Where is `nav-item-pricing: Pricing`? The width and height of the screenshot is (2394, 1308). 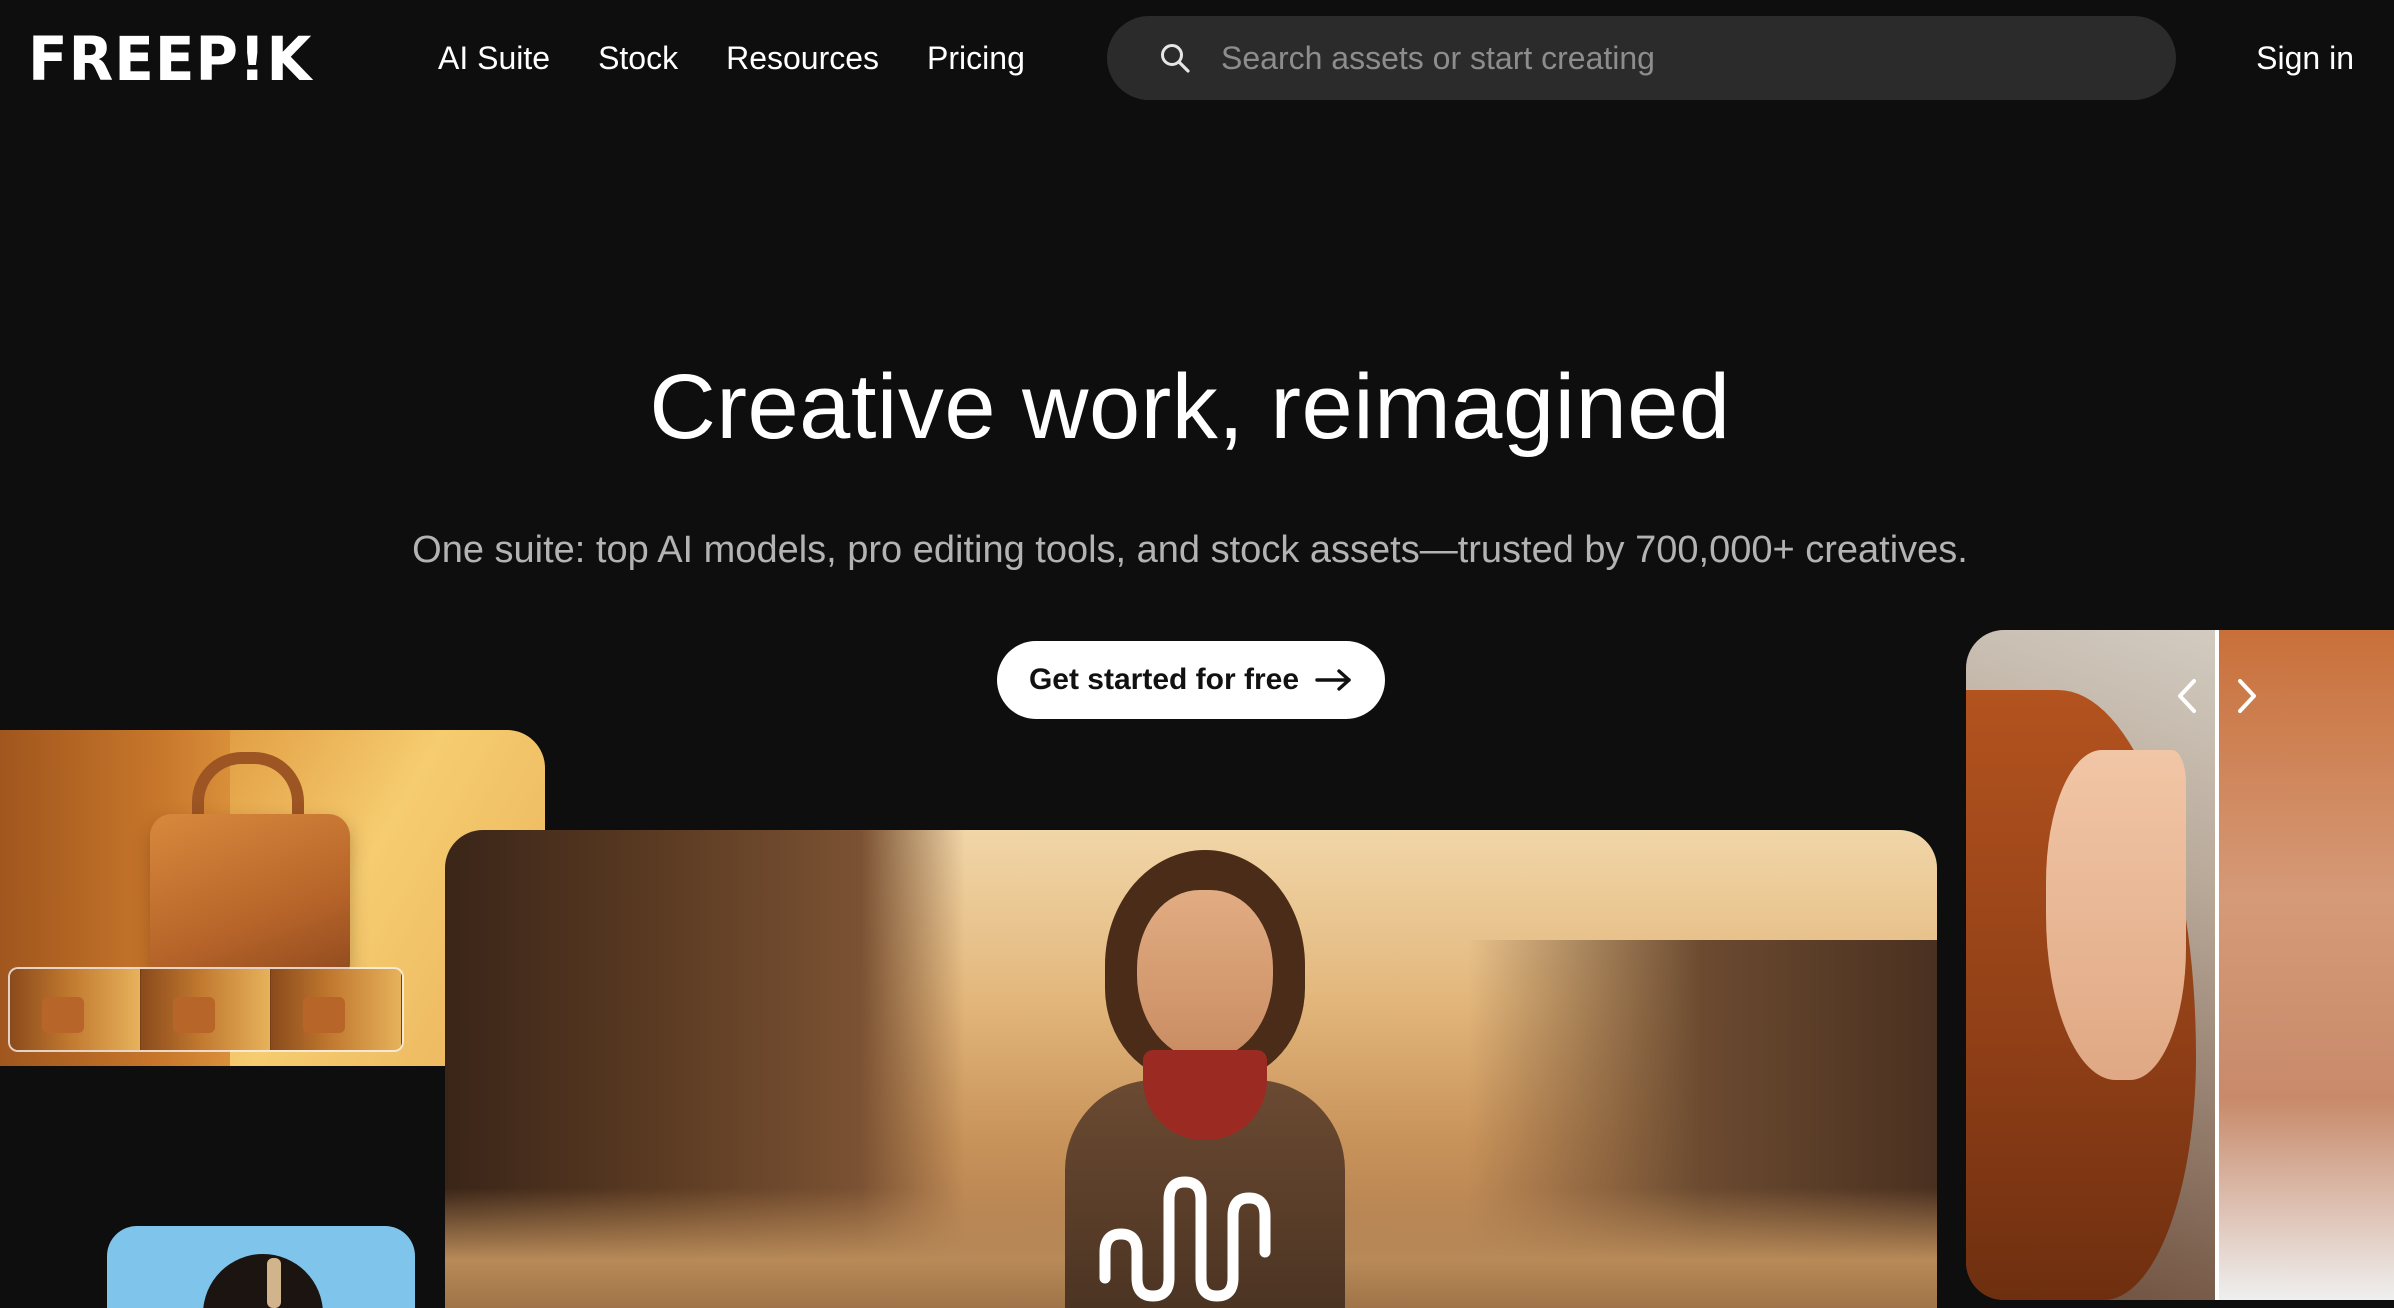
nav-item-pricing: Pricing is located at coordinates (976, 58).